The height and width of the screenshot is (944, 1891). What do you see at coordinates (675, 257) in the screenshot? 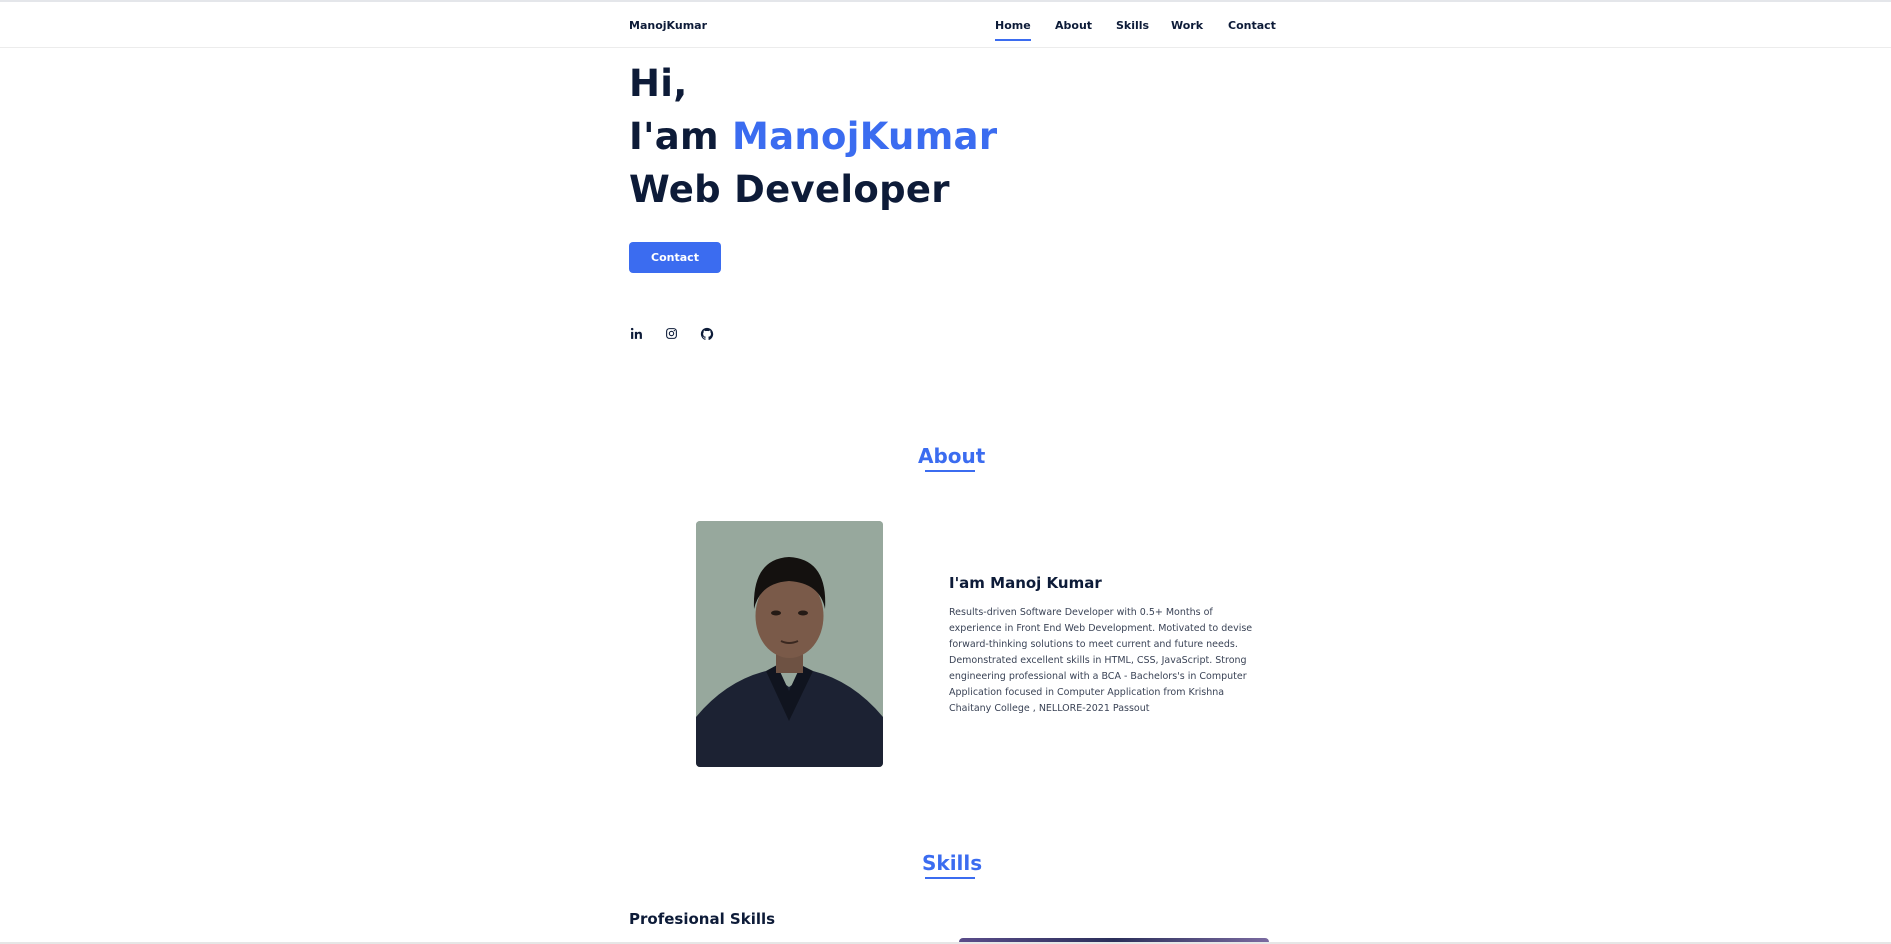
I see `hero-contact-button: Contact` at bounding box center [675, 257].